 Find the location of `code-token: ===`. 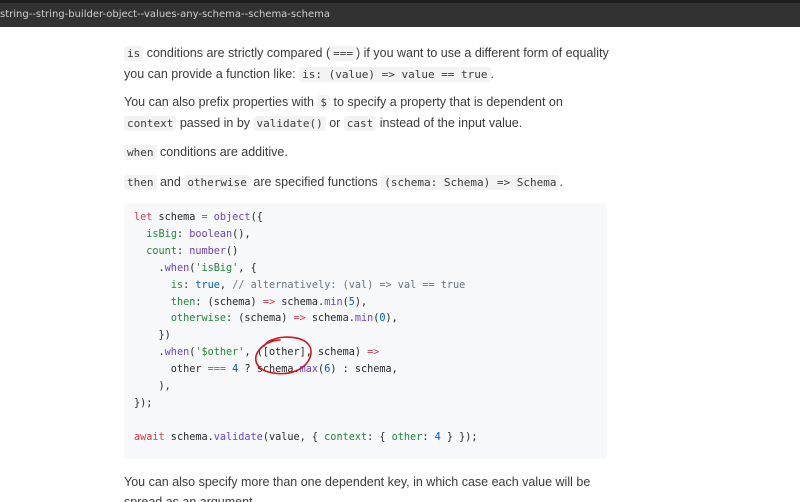

code-token: === is located at coordinates (217, 370).